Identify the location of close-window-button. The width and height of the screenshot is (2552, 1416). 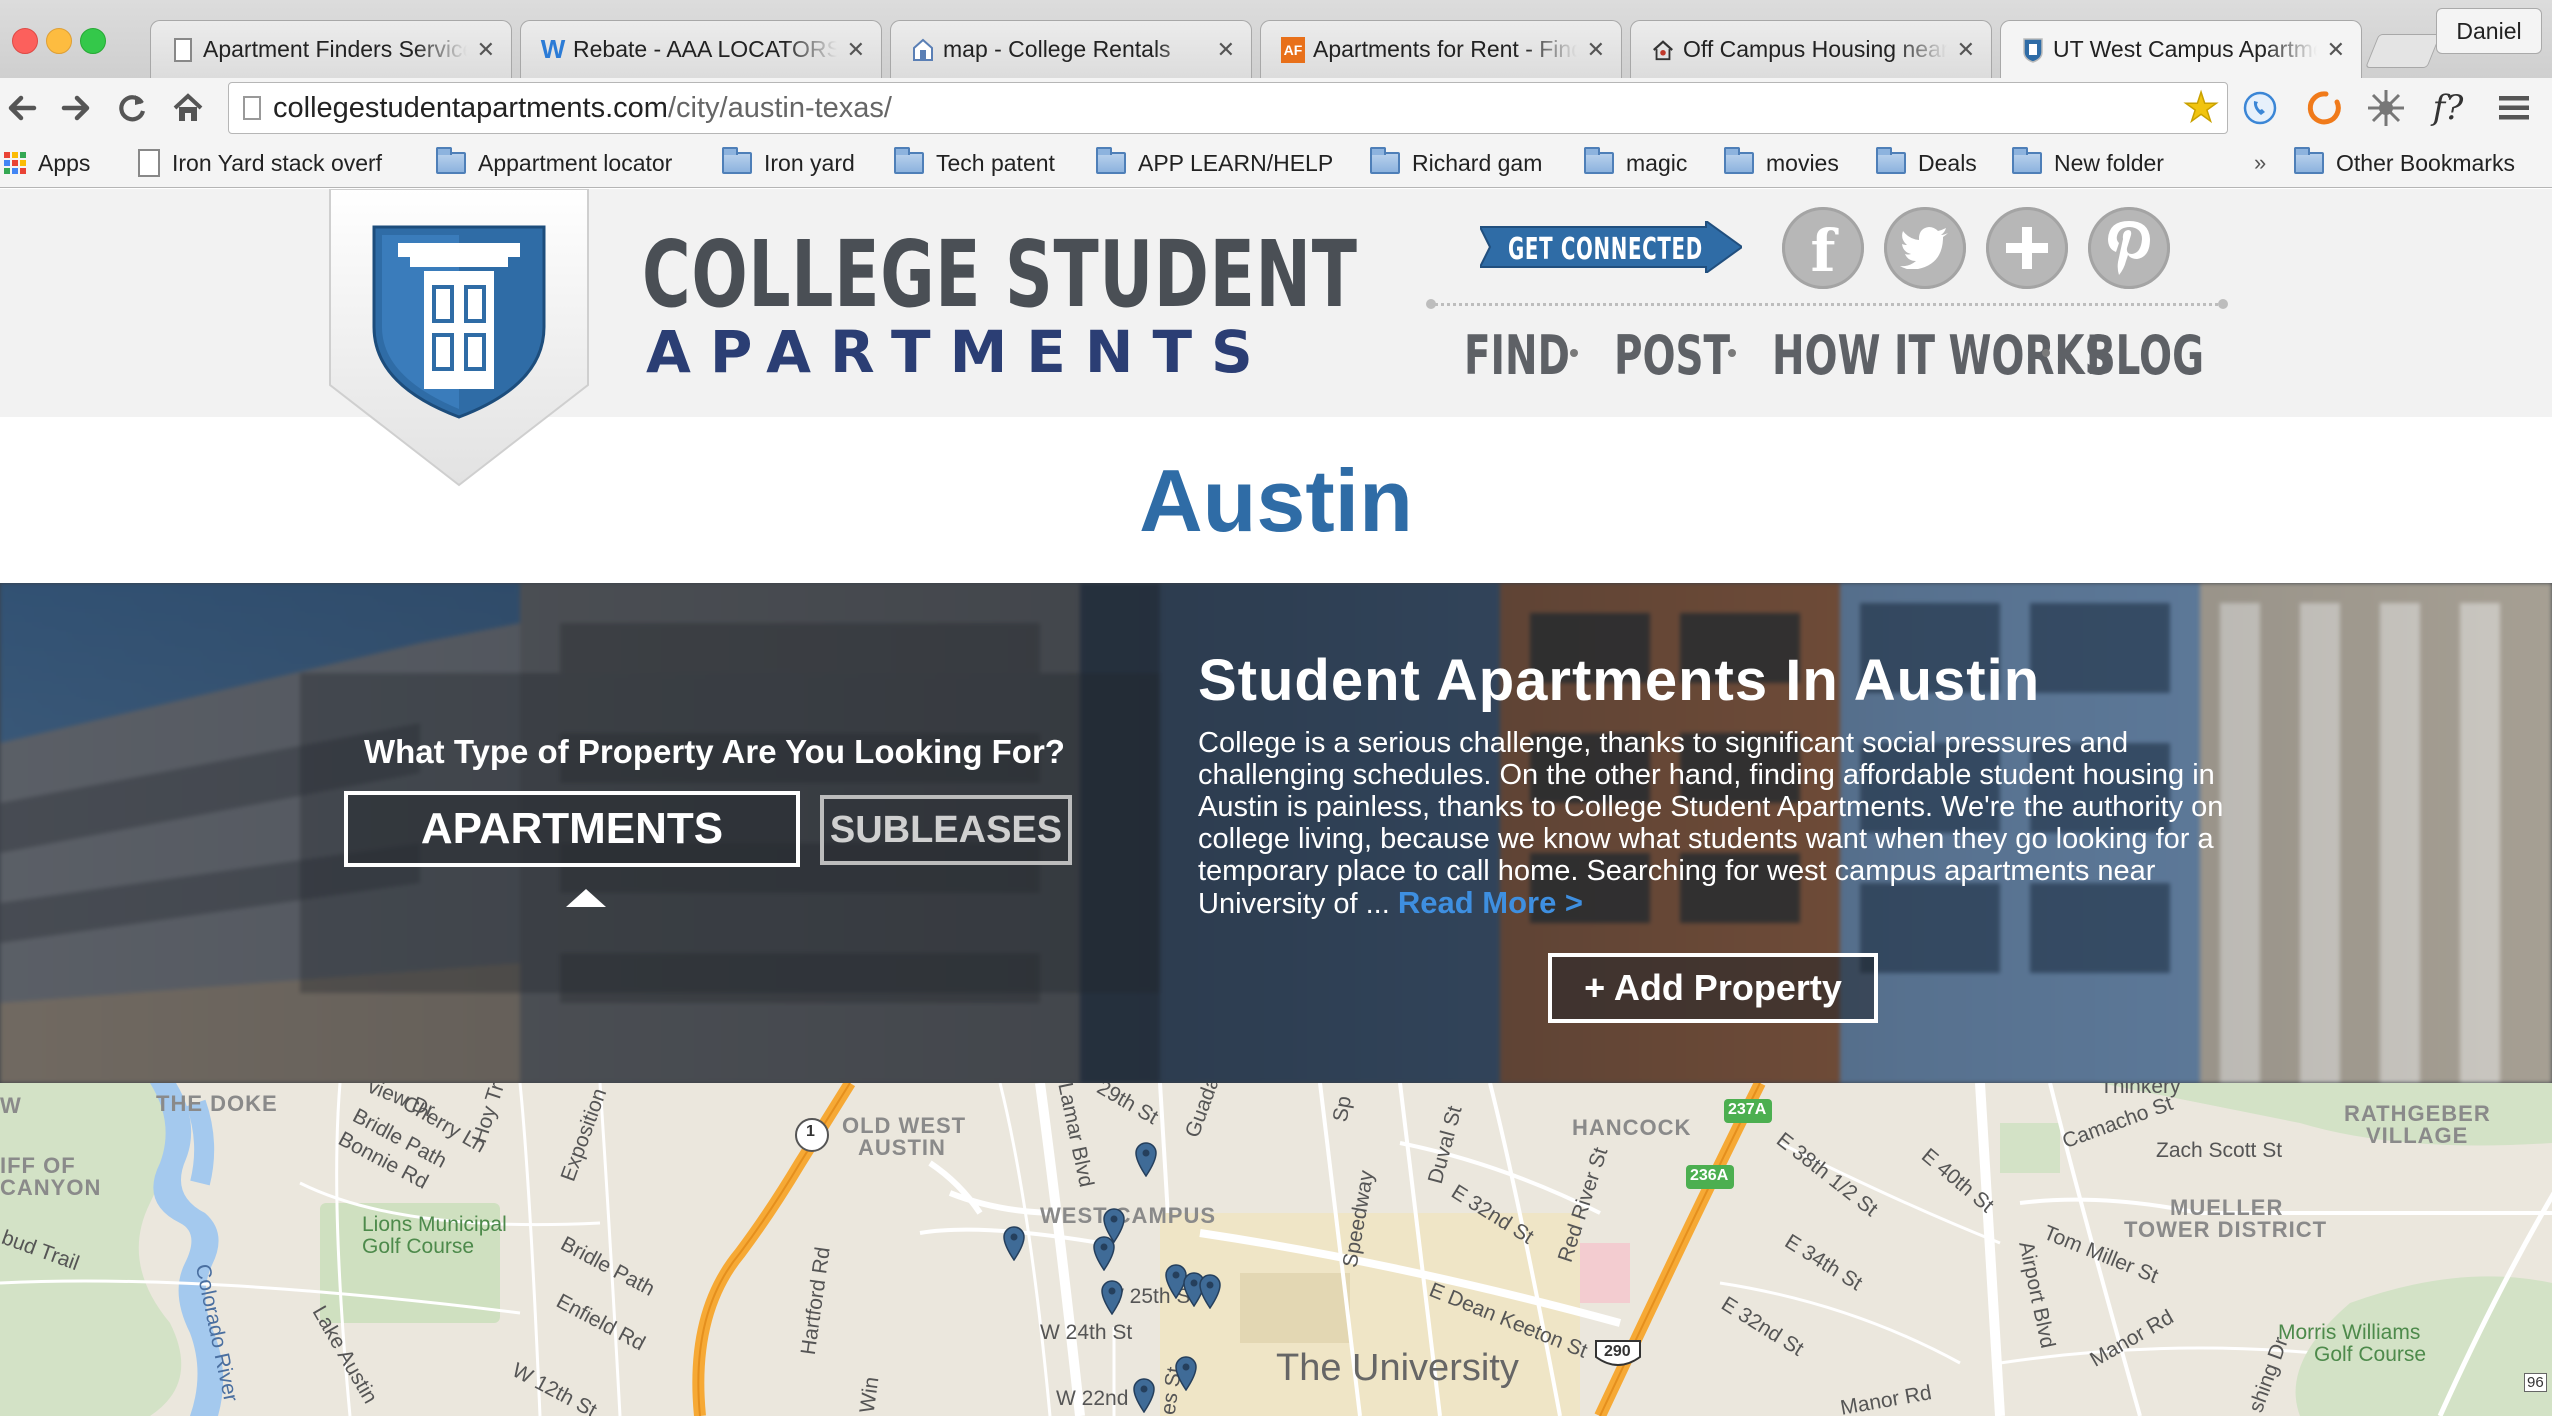
(25, 41).